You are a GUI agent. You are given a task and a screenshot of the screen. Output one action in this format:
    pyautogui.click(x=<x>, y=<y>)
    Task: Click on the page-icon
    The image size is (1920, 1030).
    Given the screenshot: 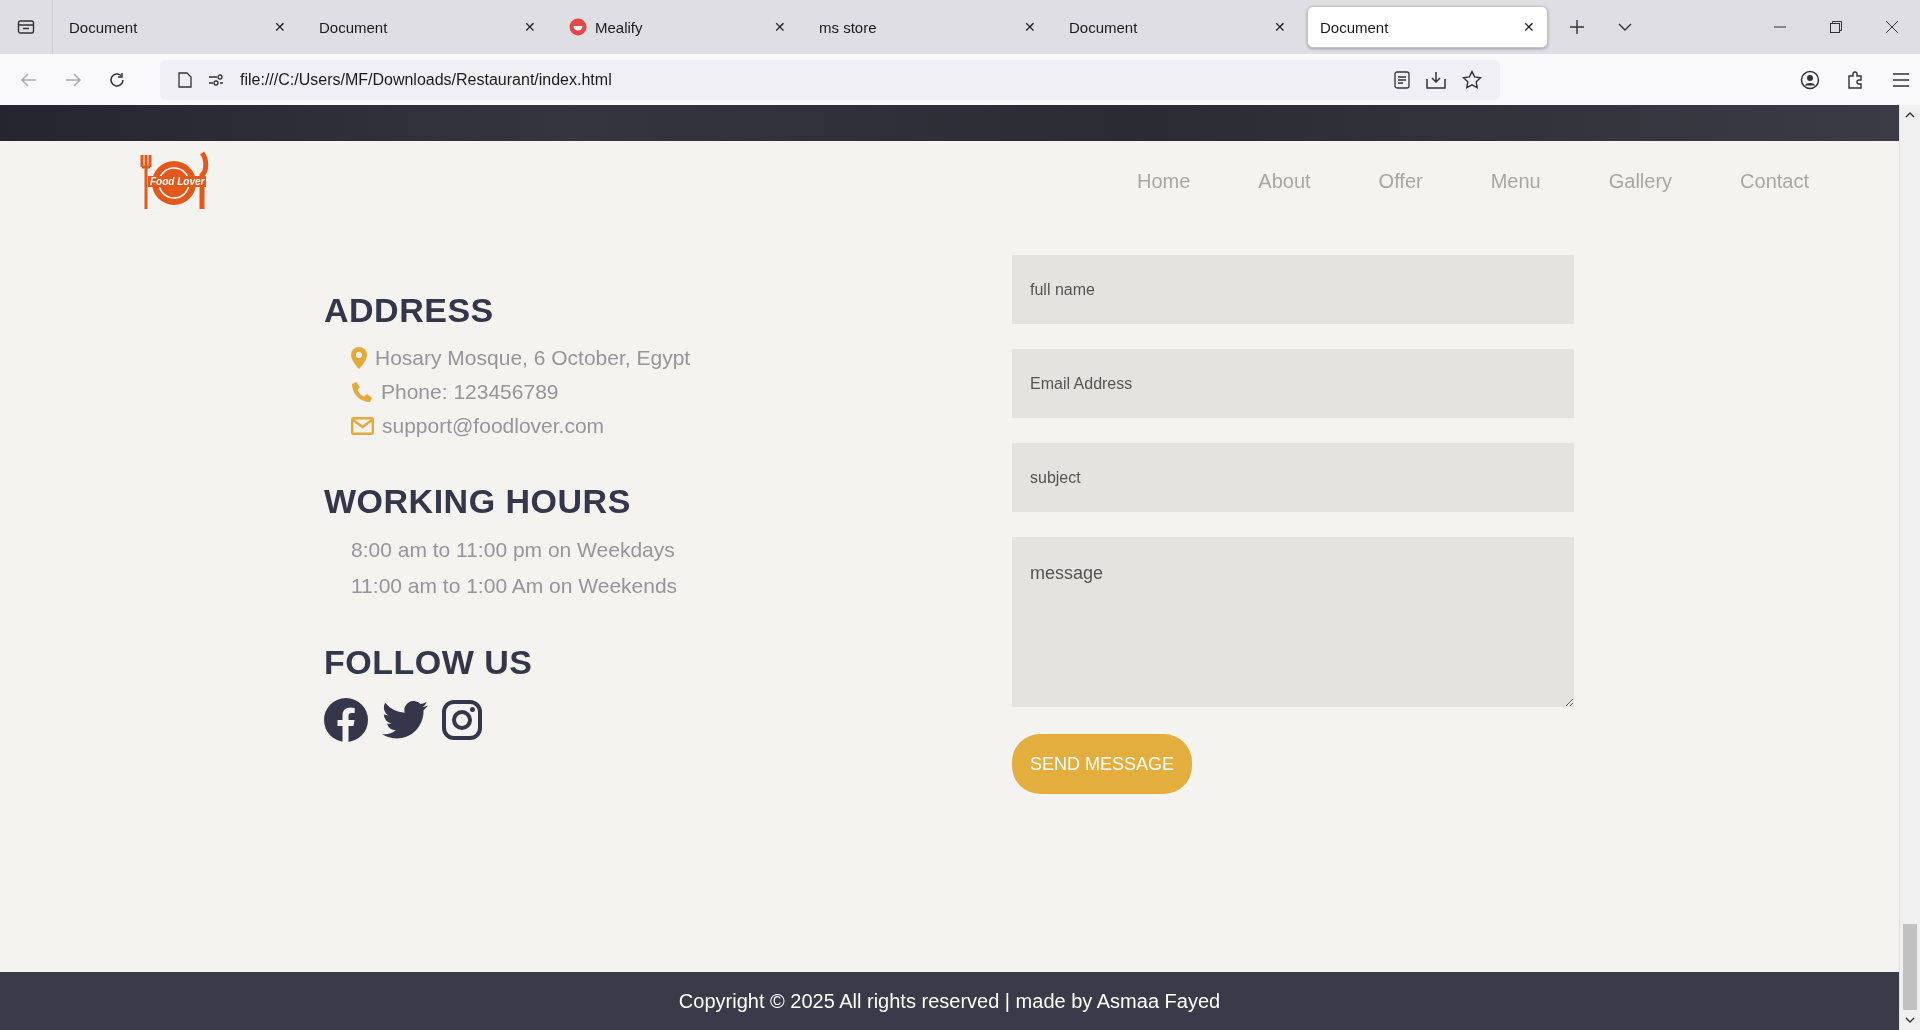 What is the action you would take?
    pyautogui.click(x=185, y=79)
    